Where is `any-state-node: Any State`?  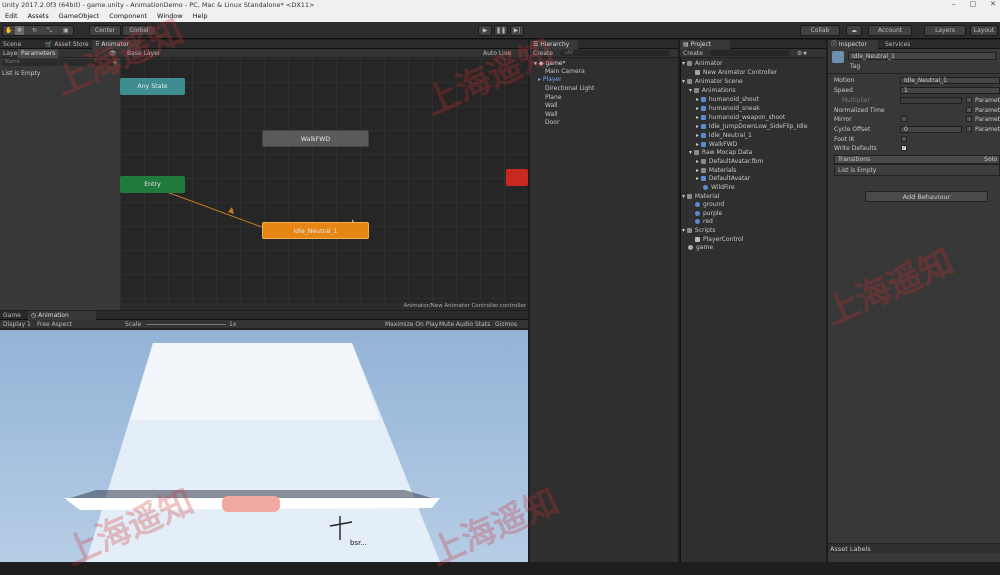
any-state-node: Any State is located at coordinates (152, 86).